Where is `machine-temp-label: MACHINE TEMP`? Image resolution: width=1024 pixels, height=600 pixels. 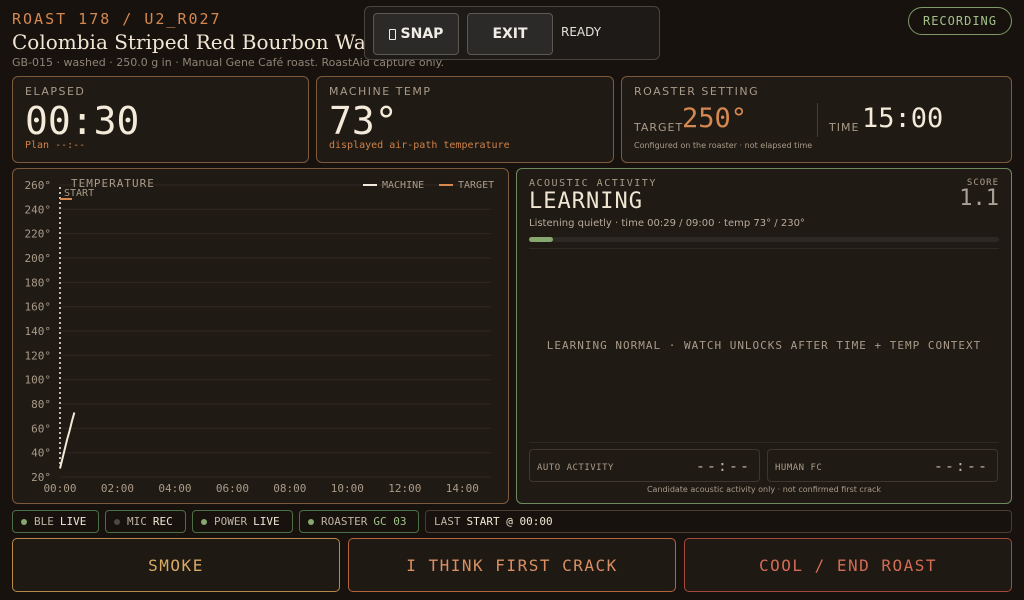 machine-temp-label: MACHINE TEMP is located at coordinates (380, 91).